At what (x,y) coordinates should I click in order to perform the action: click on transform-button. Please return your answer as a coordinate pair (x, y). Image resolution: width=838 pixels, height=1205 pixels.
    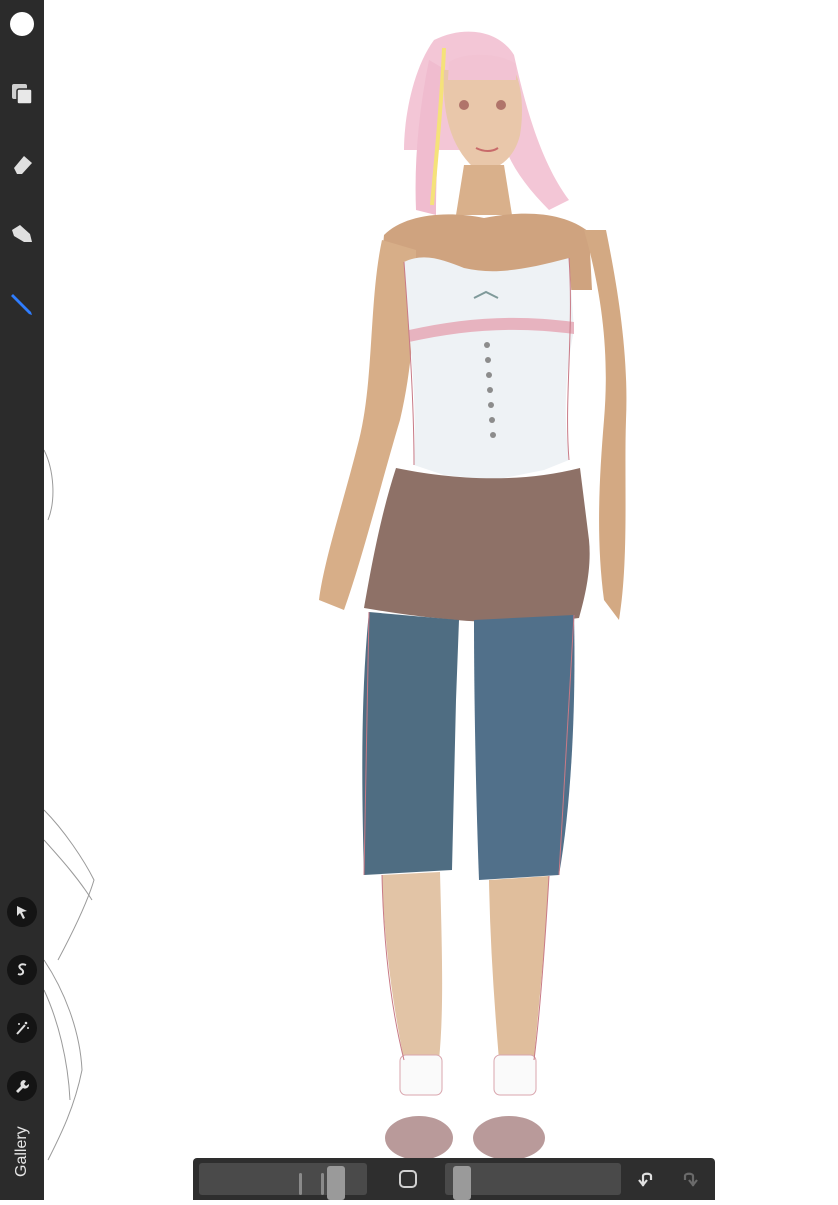
    Looking at the image, I should click on (22, 912).